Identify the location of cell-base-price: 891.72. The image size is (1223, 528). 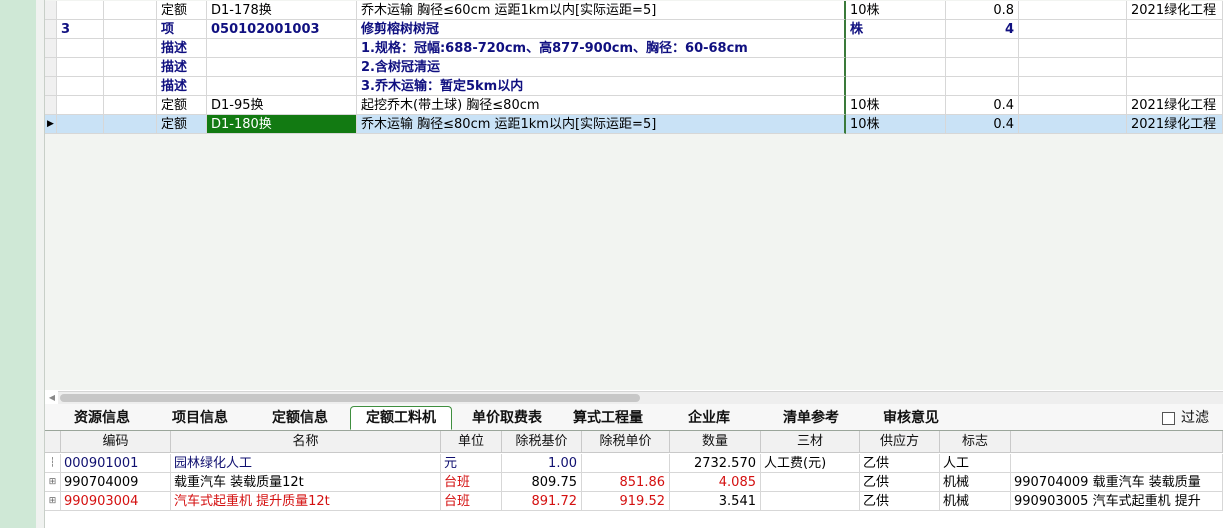
(542, 501).